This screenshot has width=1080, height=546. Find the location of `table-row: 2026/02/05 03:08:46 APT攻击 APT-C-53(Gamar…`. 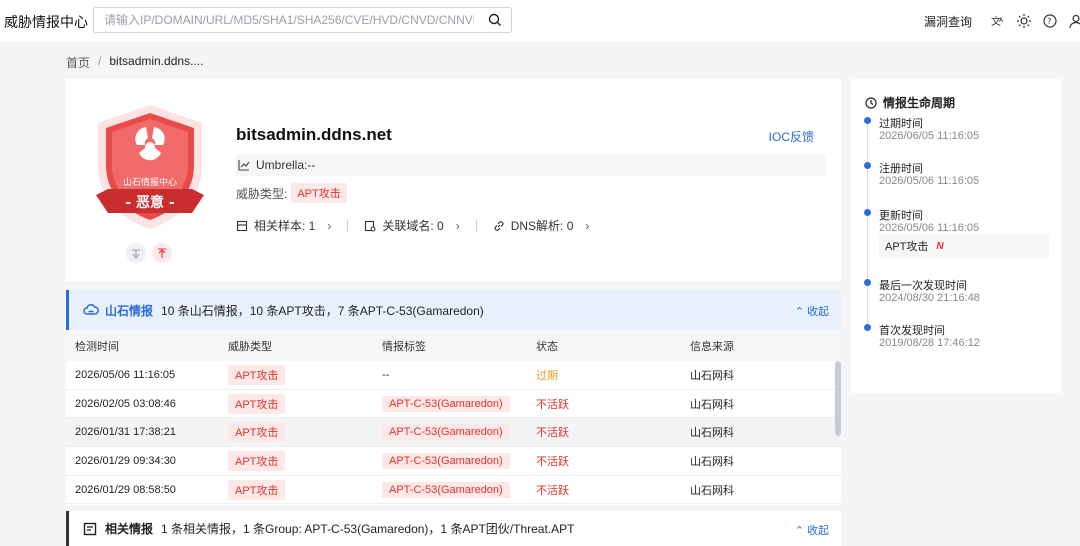

table-row: 2026/02/05 03:08:46 APT攻击 APT-C-53(Gamar… is located at coordinates (453, 404).